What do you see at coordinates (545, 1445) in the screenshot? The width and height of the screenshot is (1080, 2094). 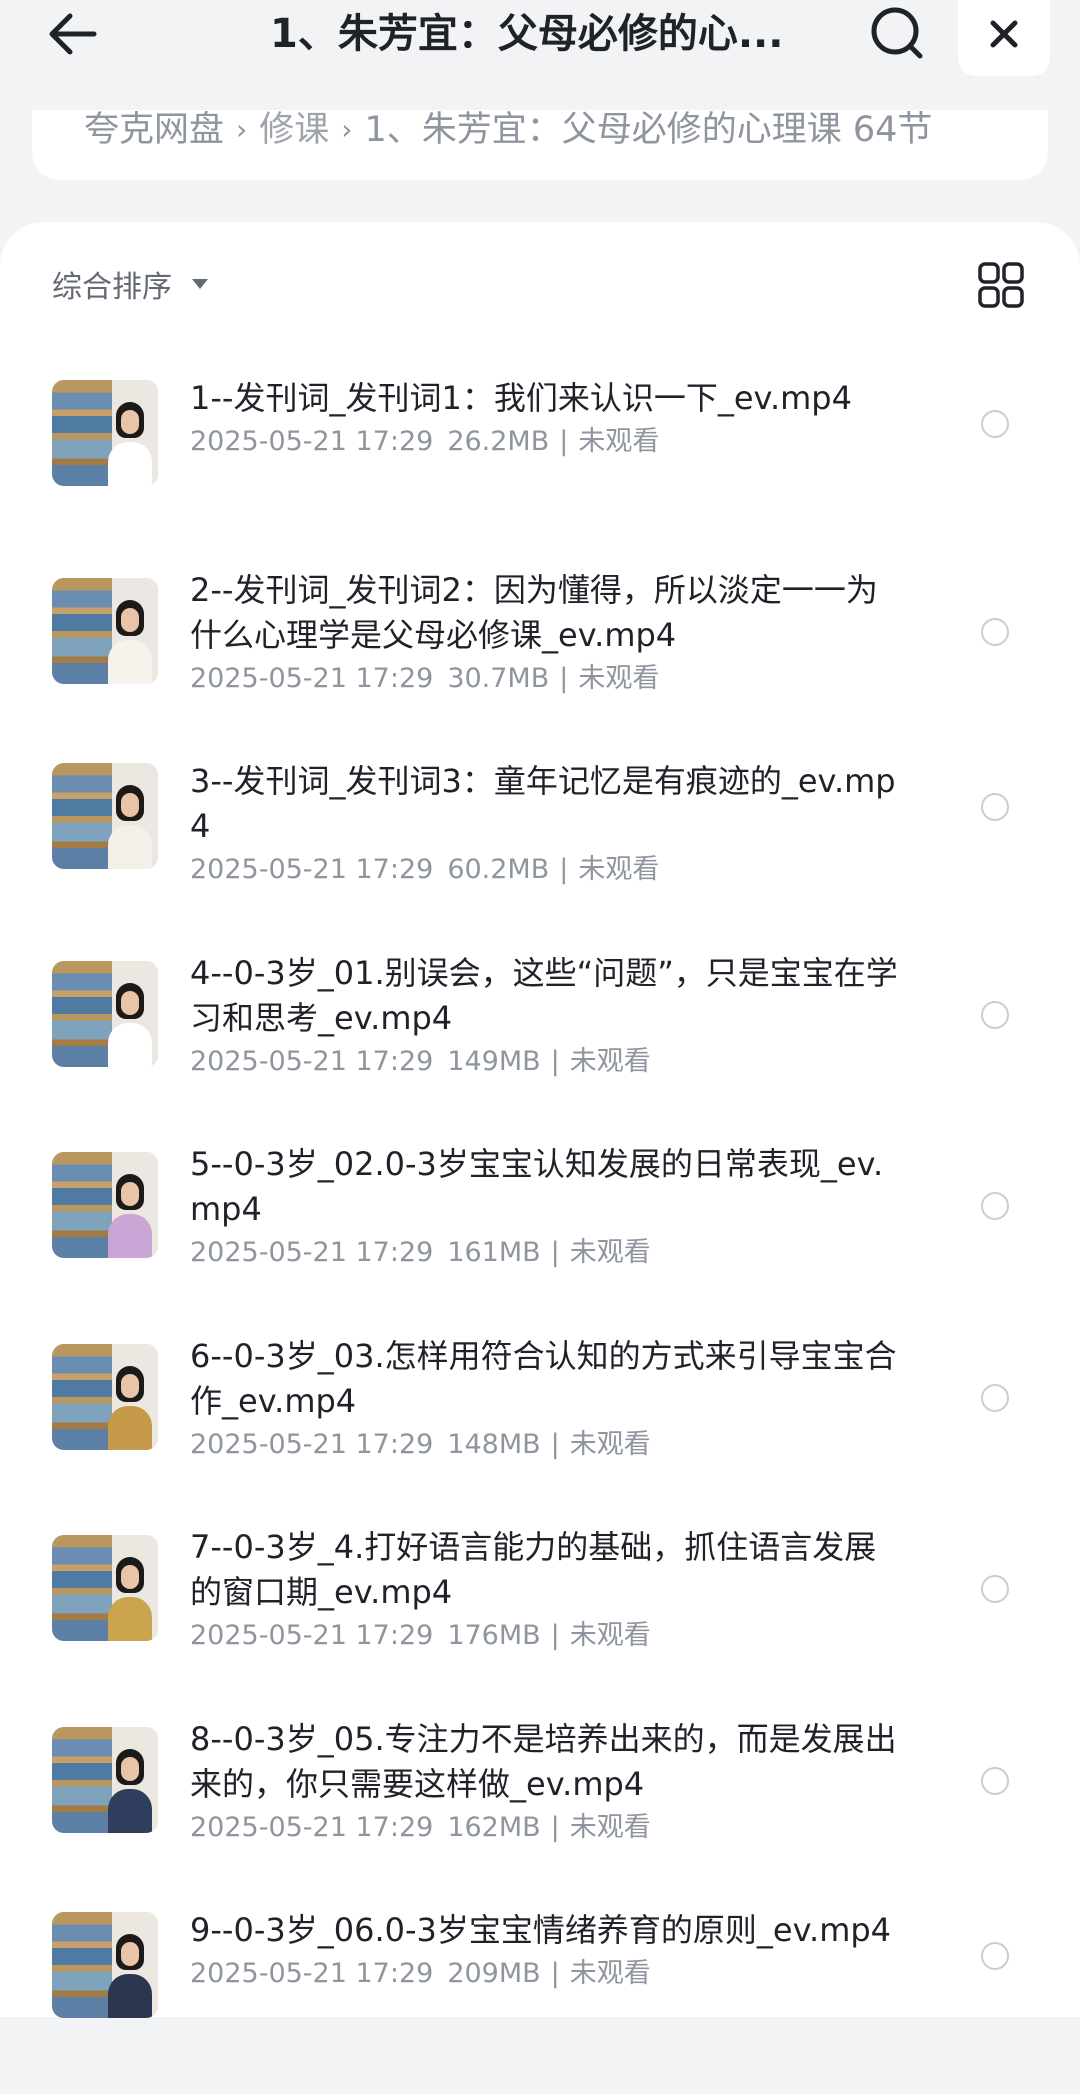 I see `file-meta: 2025-05-21 17:29 148MB | 未观看` at bounding box center [545, 1445].